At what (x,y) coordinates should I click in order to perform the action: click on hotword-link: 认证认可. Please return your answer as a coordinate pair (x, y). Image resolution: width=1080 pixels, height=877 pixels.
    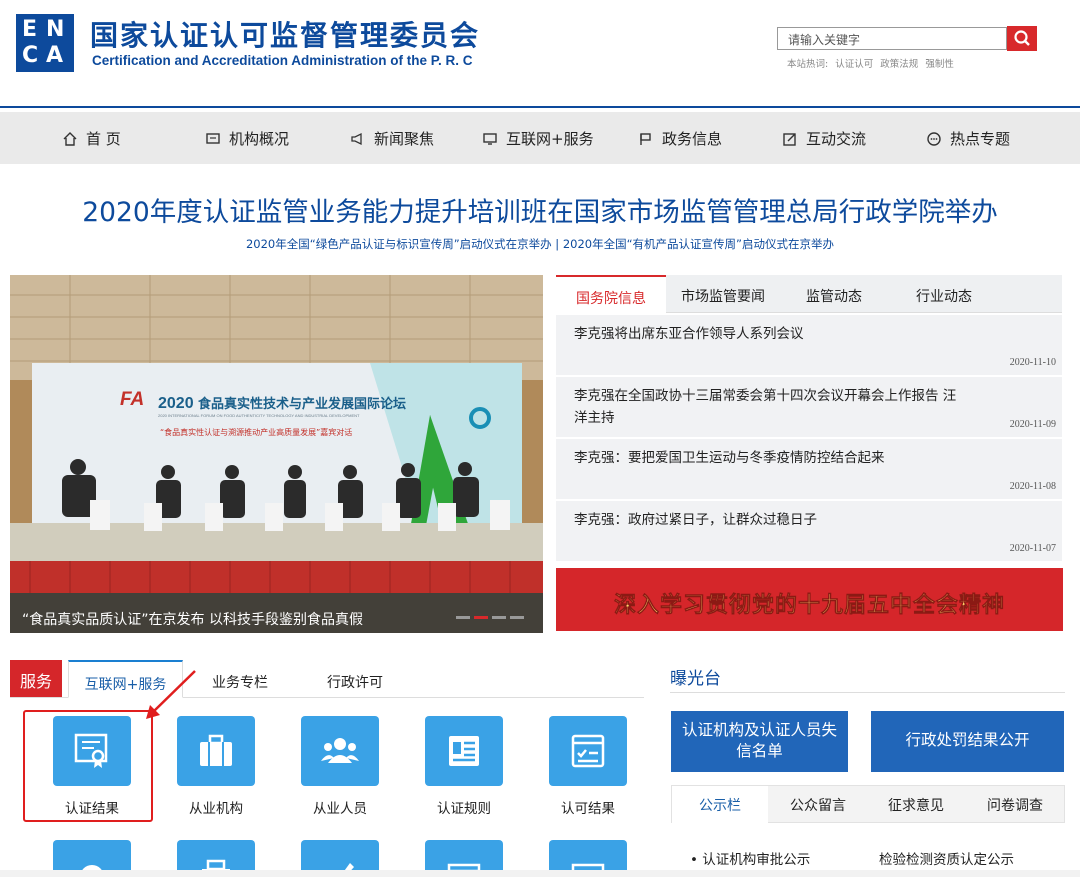
    Looking at the image, I should click on (854, 64).